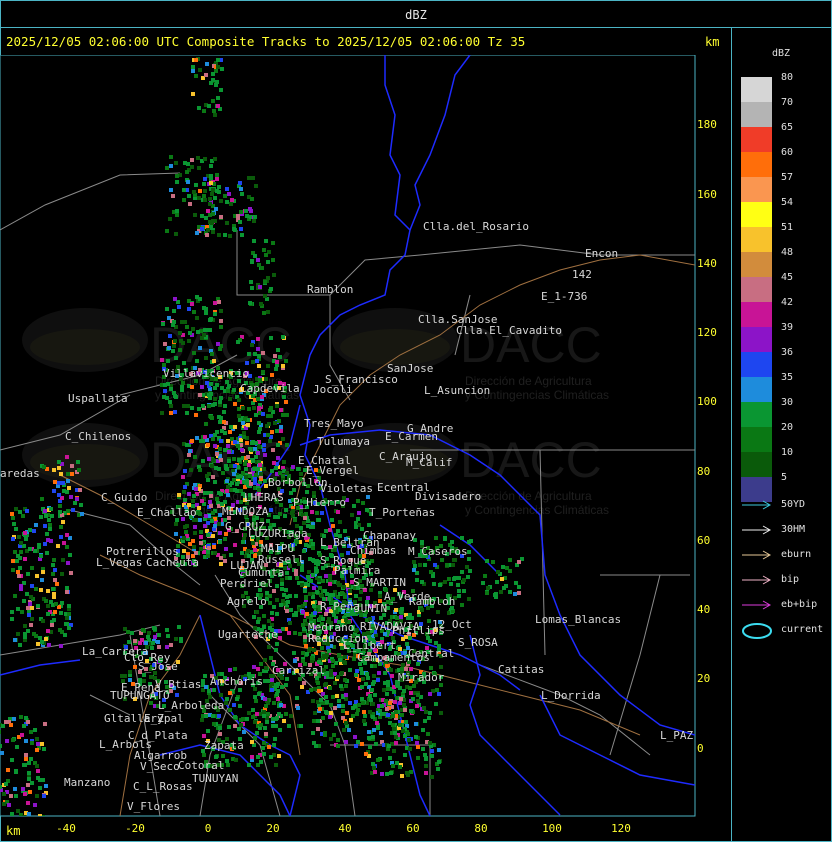  What do you see at coordinates (371, 608) in the screenshot?
I see `place-label: JUNIN` at bounding box center [371, 608].